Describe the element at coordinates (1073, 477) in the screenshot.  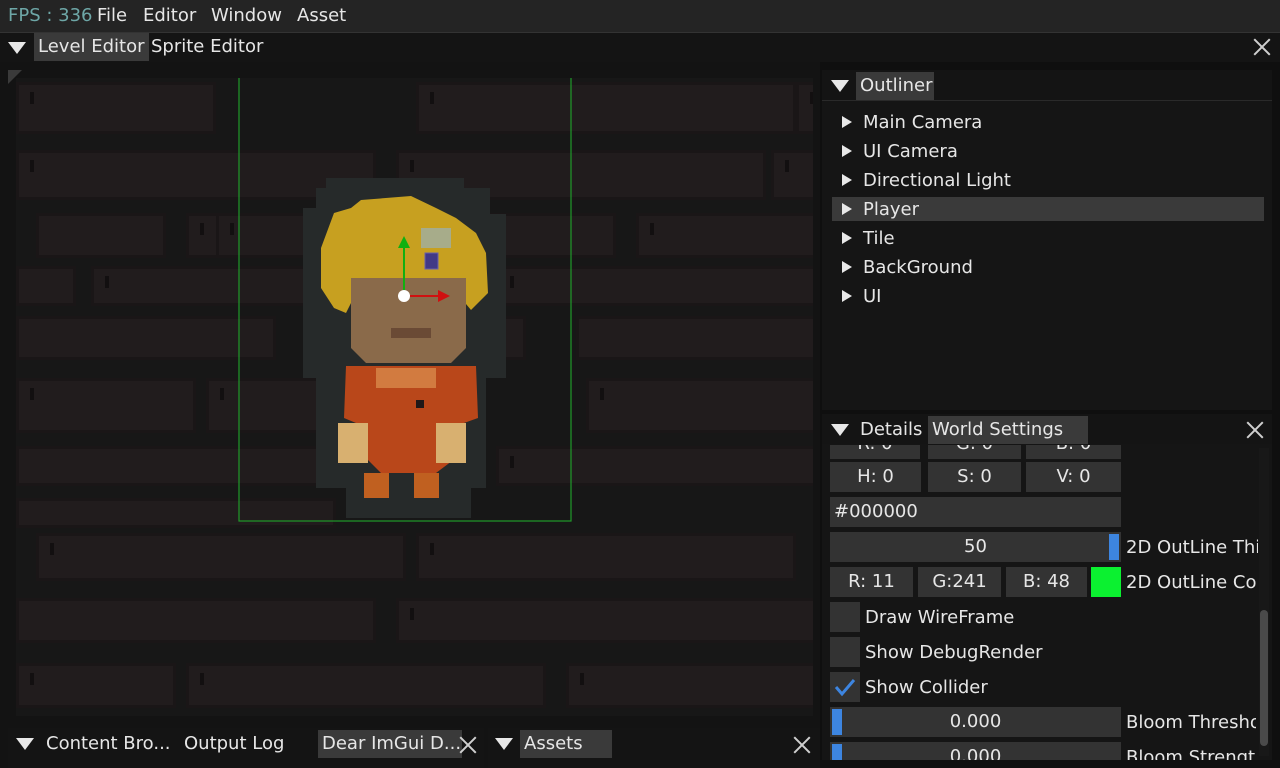
I see `hsv-v-field: V: 0` at that location.